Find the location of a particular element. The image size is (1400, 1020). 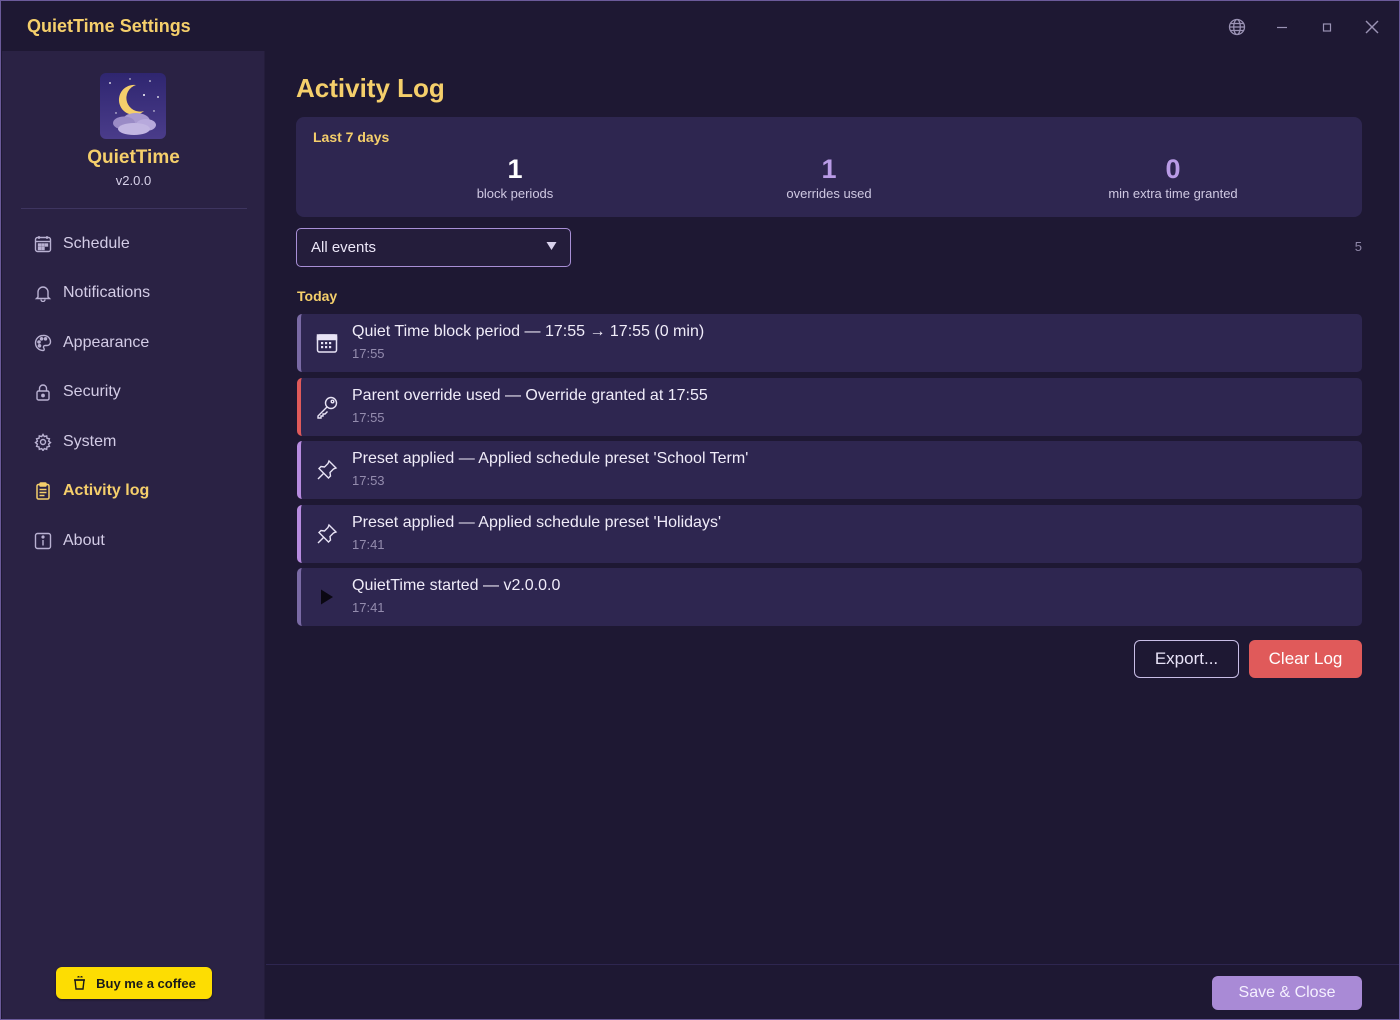

sidebar-divider is located at coordinates (134, 208).